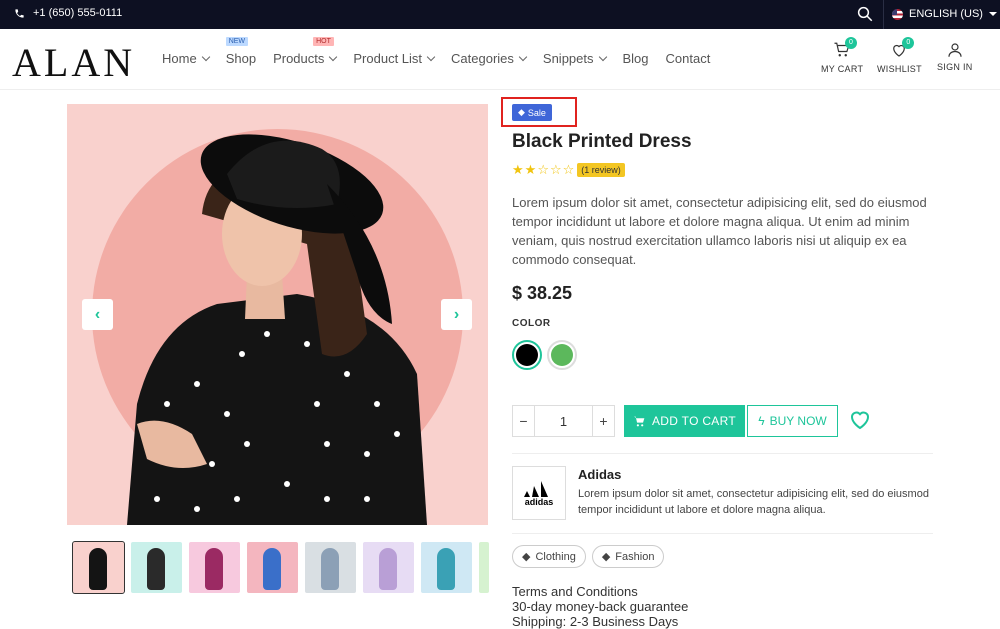 The width and height of the screenshot is (1000, 629). Describe the element at coordinates (601, 170) in the screenshot. I see `review-count: (1 review)` at that location.